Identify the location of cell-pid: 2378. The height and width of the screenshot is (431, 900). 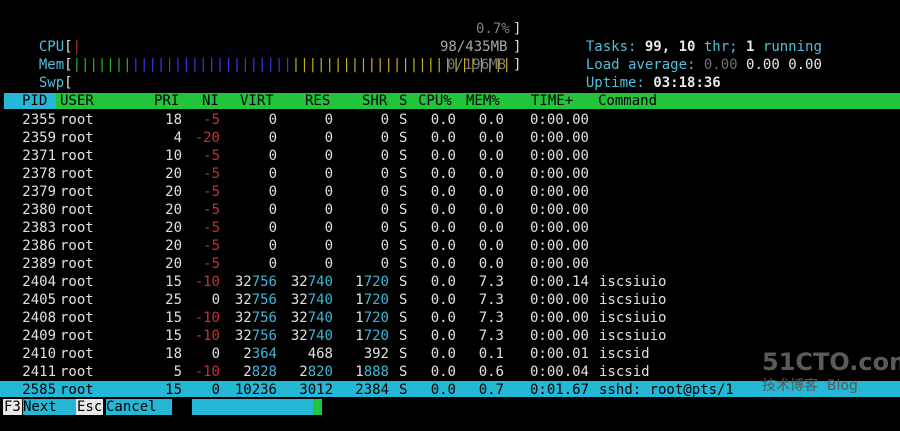
(39, 174).